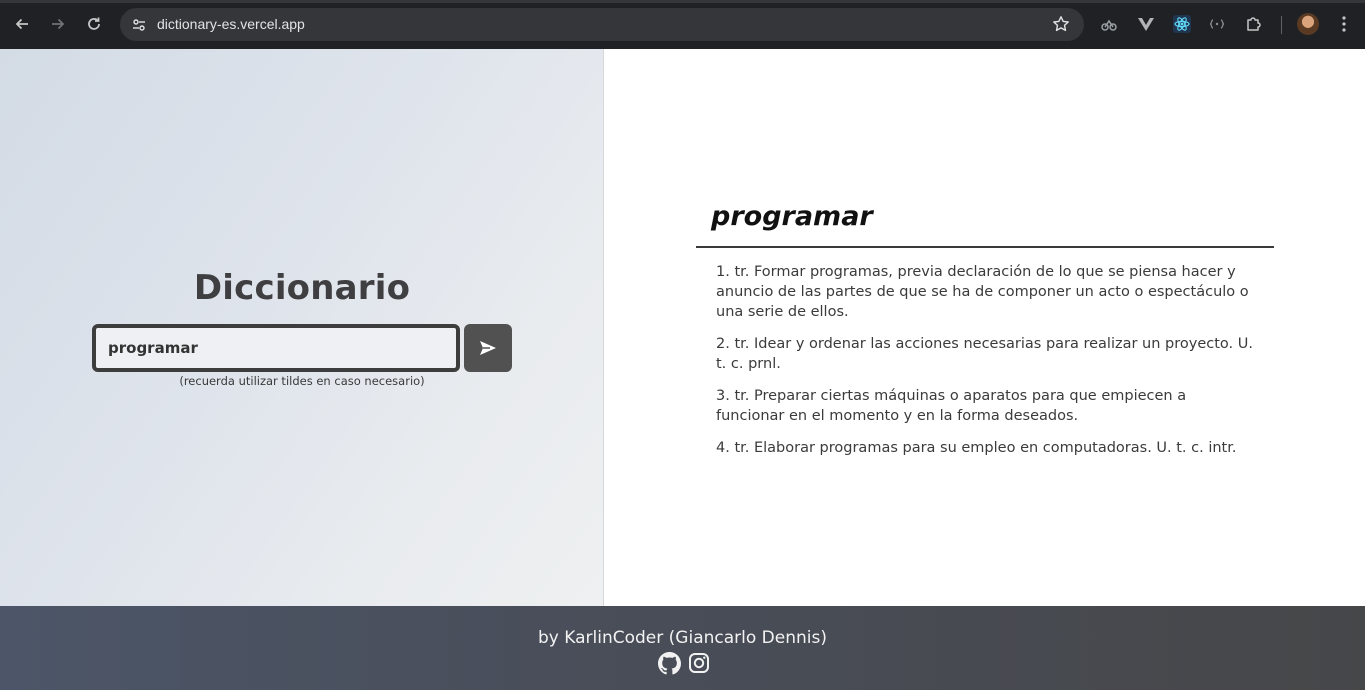 The width and height of the screenshot is (1365, 690). Describe the element at coordinates (985, 247) in the screenshot. I see `result-divider` at that location.